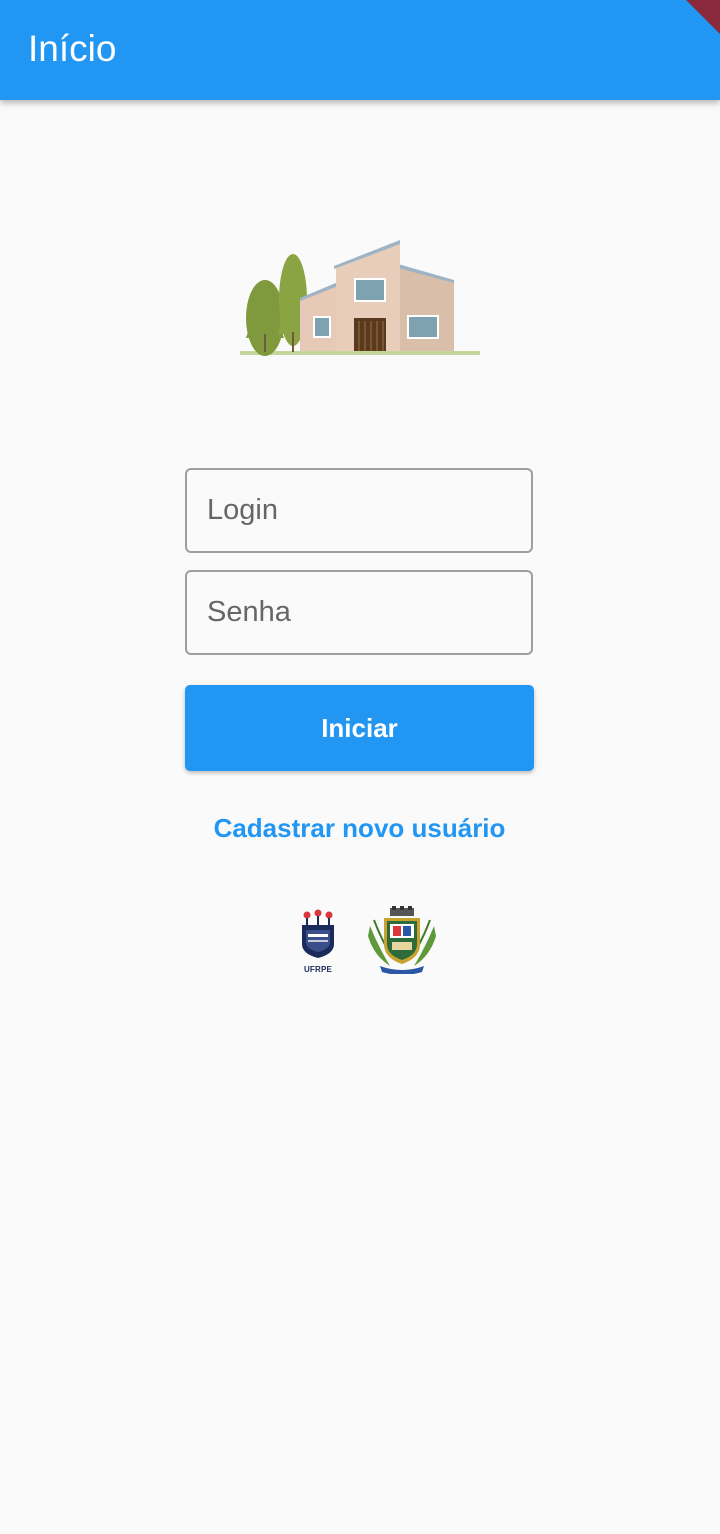 This screenshot has width=720, height=1534. Describe the element at coordinates (318, 969) in the screenshot. I see `ufrpe-logo-text: UFRPE` at that location.